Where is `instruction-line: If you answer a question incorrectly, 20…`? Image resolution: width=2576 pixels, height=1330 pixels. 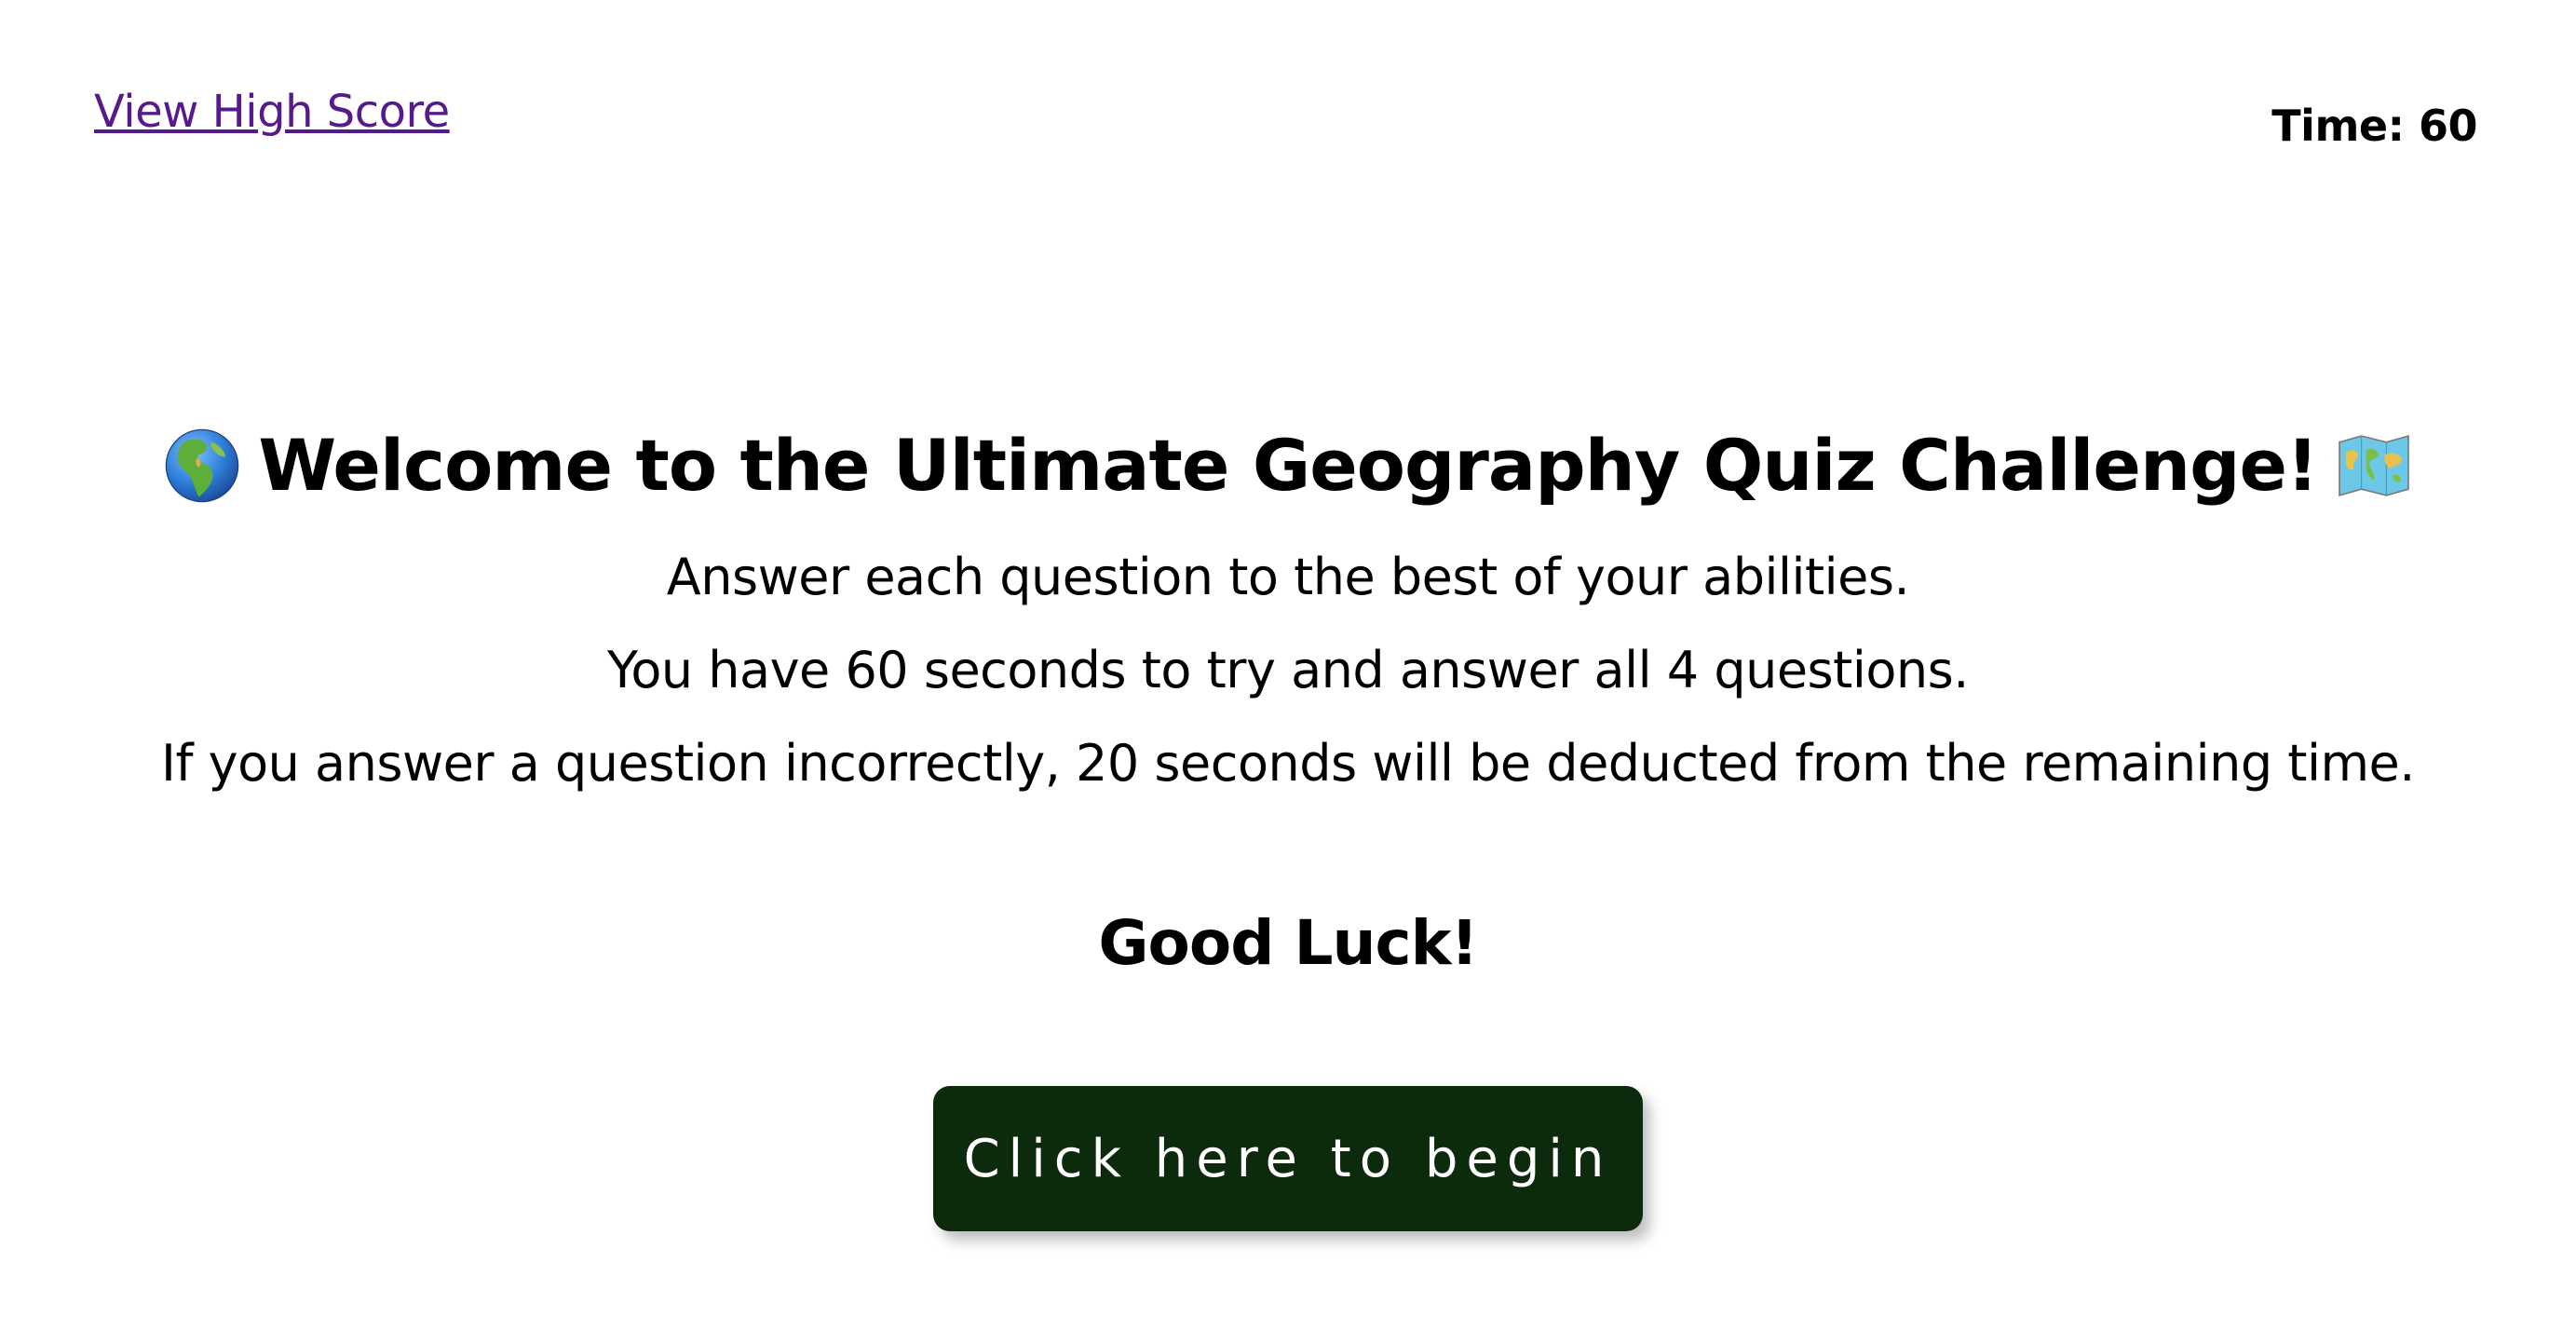
instruction-line: If you answer a question incorrectly, 20… is located at coordinates (1288, 763).